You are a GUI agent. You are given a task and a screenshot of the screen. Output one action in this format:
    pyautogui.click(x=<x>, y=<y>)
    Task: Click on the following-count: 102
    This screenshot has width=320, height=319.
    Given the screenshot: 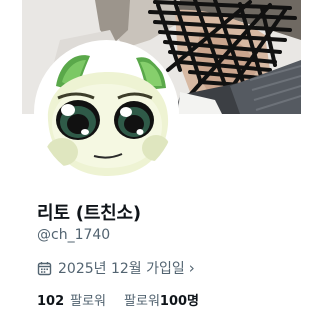 What is the action you would take?
    pyautogui.click(x=51, y=301)
    